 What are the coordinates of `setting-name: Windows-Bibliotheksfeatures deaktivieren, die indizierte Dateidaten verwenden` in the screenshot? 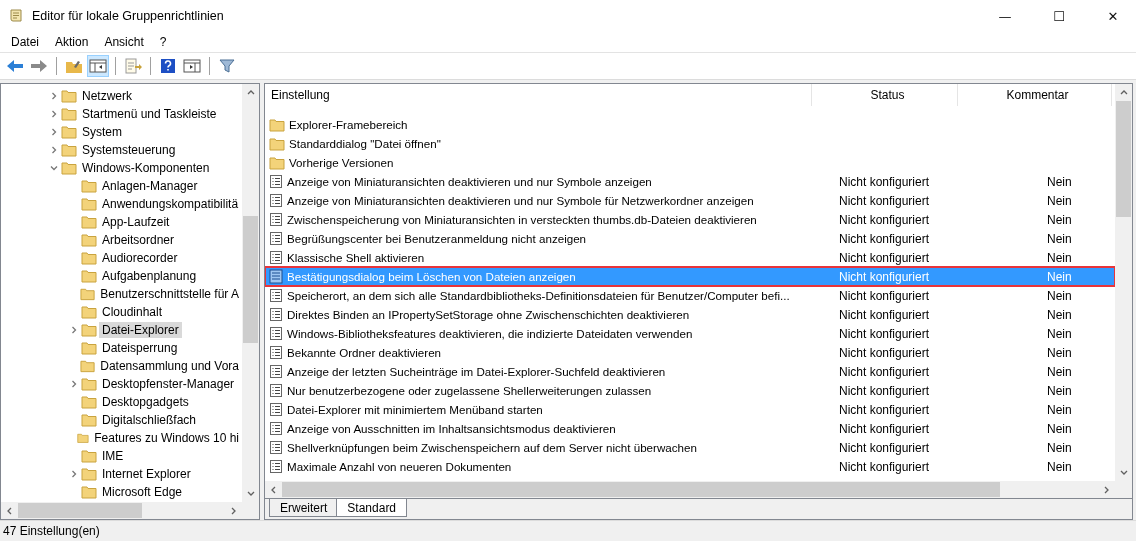 It's located at (490, 333).